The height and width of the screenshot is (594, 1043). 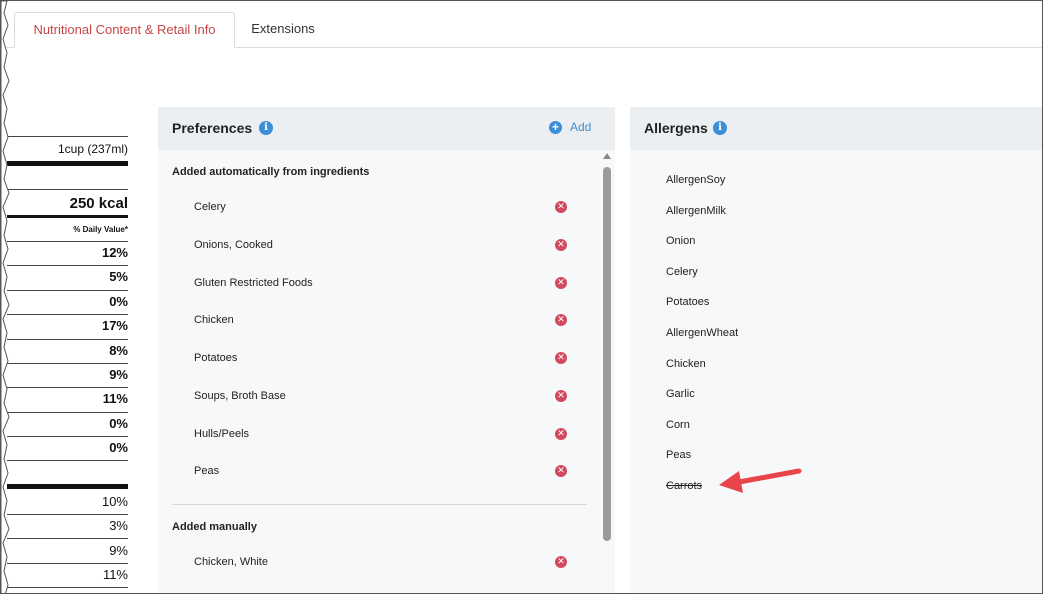 What do you see at coordinates (836, 128) in the screenshot?
I see `allergens-header: Allergens i` at bounding box center [836, 128].